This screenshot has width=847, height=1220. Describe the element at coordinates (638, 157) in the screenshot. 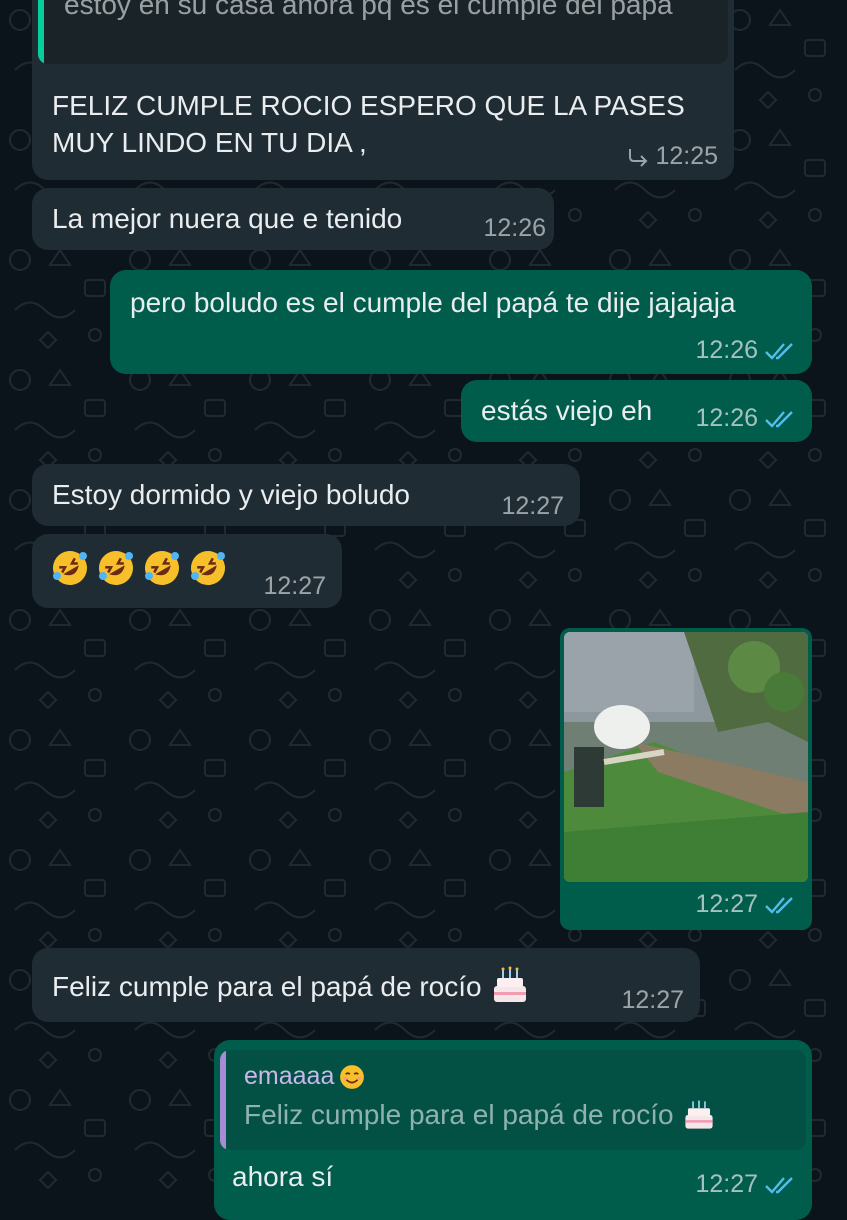

I see `reply-arrow-icon` at that location.